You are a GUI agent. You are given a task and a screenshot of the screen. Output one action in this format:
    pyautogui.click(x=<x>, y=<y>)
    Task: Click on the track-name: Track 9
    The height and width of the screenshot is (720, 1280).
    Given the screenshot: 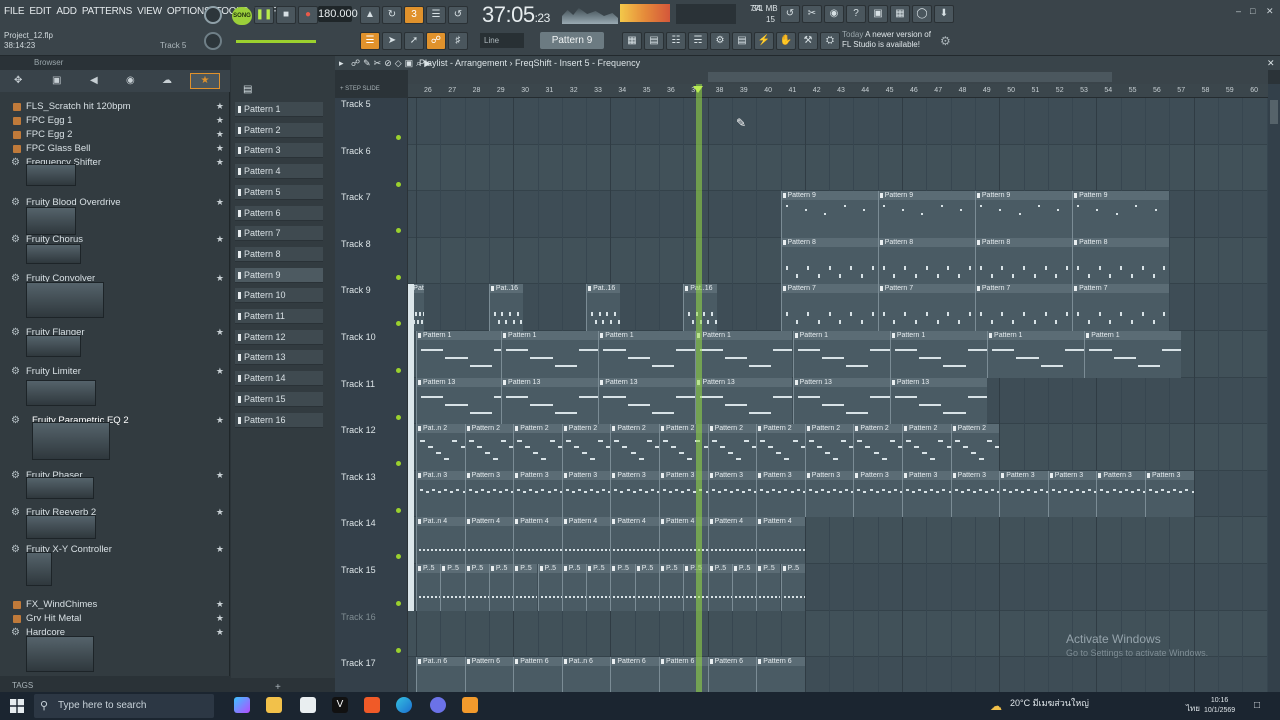 What is the action you would take?
    pyautogui.click(x=356, y=290)
    